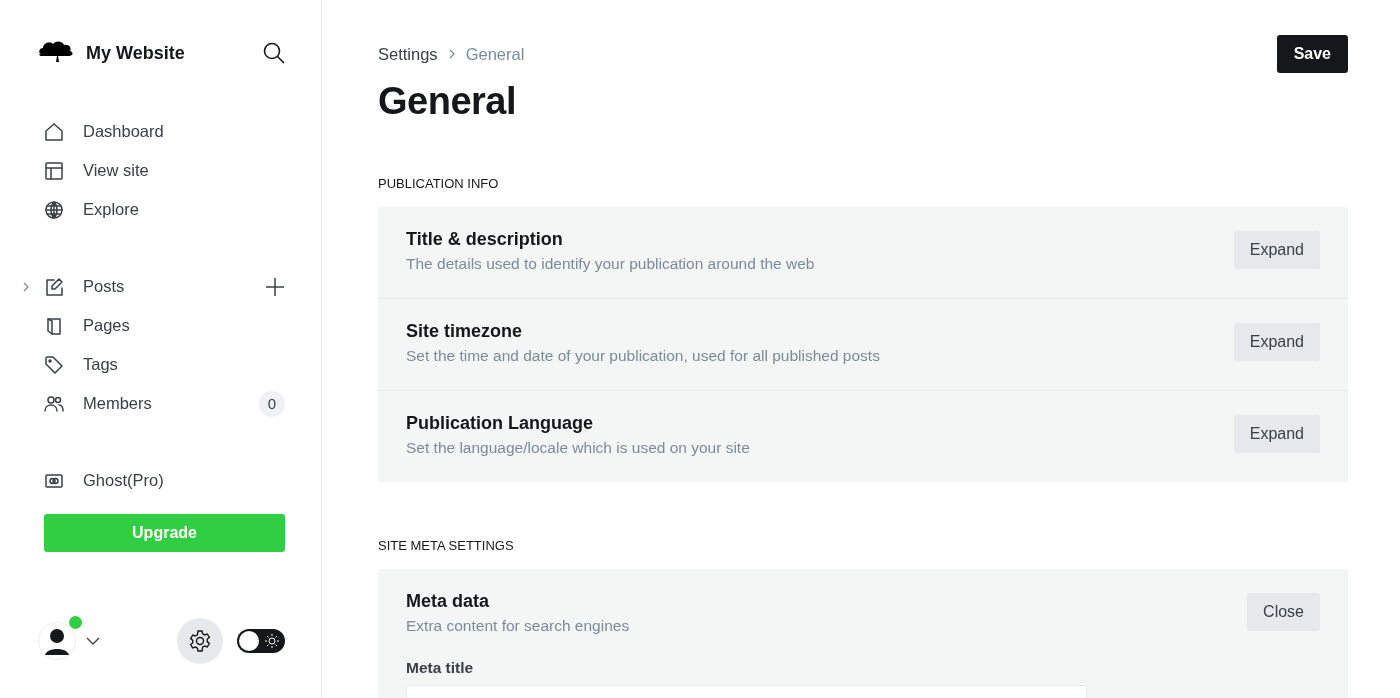 The height and width of the screenshot is (698, 1400). Describe the element at coordinates (1283, 612) in the screenshot. I see `close-button: Close` at that location.